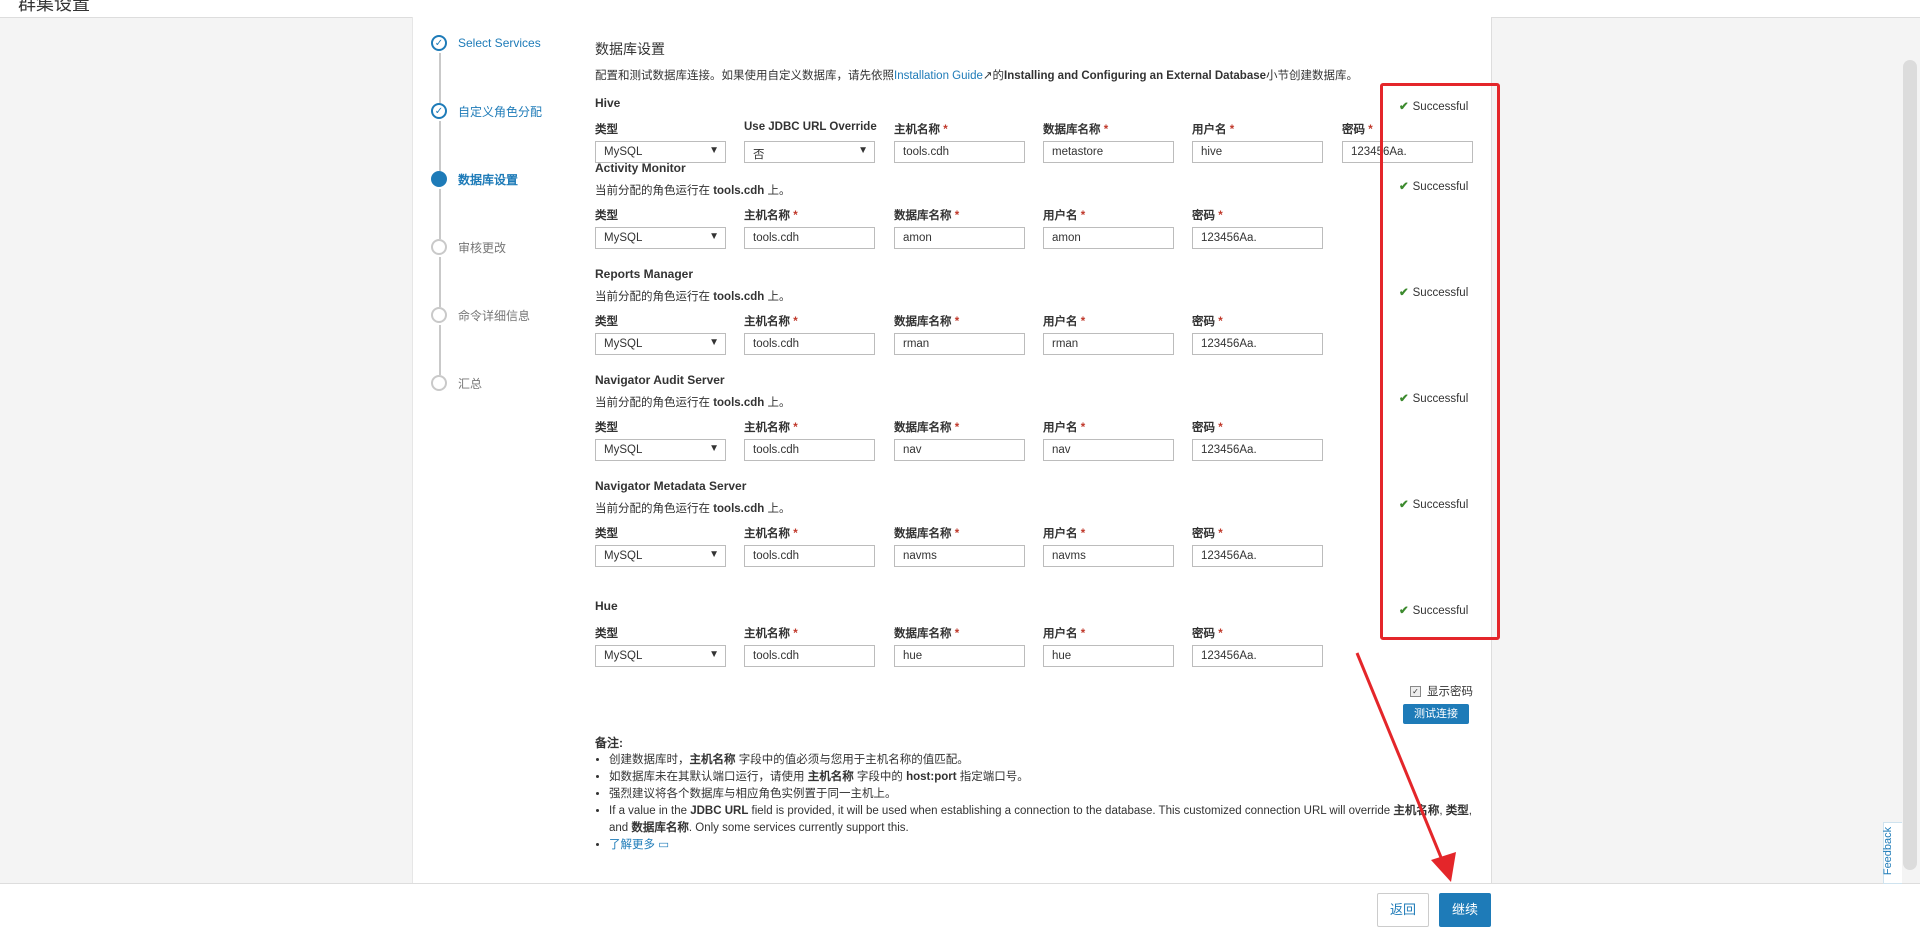  I want to click on annotation-arrow-head-icon, so click(1443, 867).